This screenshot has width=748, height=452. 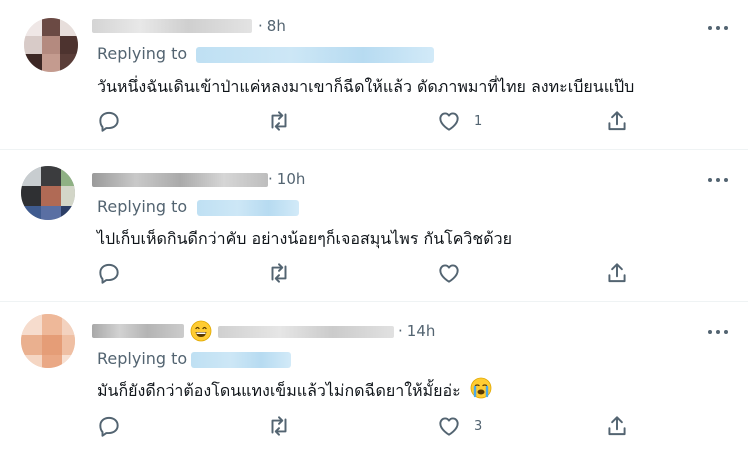 What do you see at coordinates (272, 26) in the screenshot?
I see `timestamp: · 8h` at bounding box center [272, 26].